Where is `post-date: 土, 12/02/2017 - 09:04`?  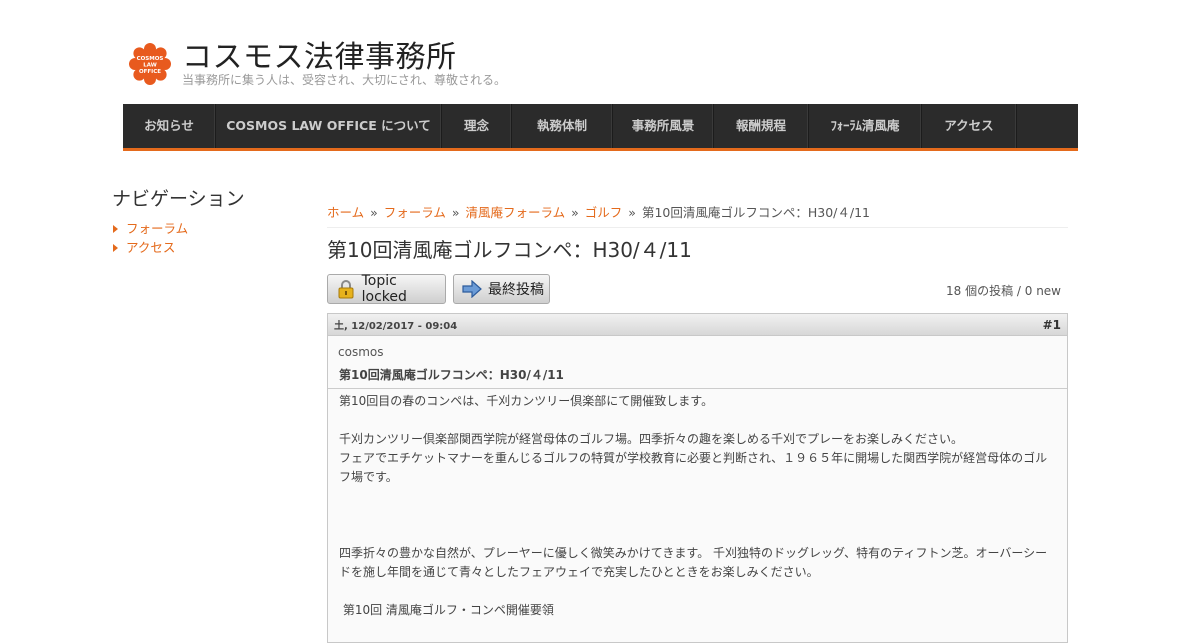 post-date: 土, 12/02/2017 - 09:04 is located at coordinates (396, 326).